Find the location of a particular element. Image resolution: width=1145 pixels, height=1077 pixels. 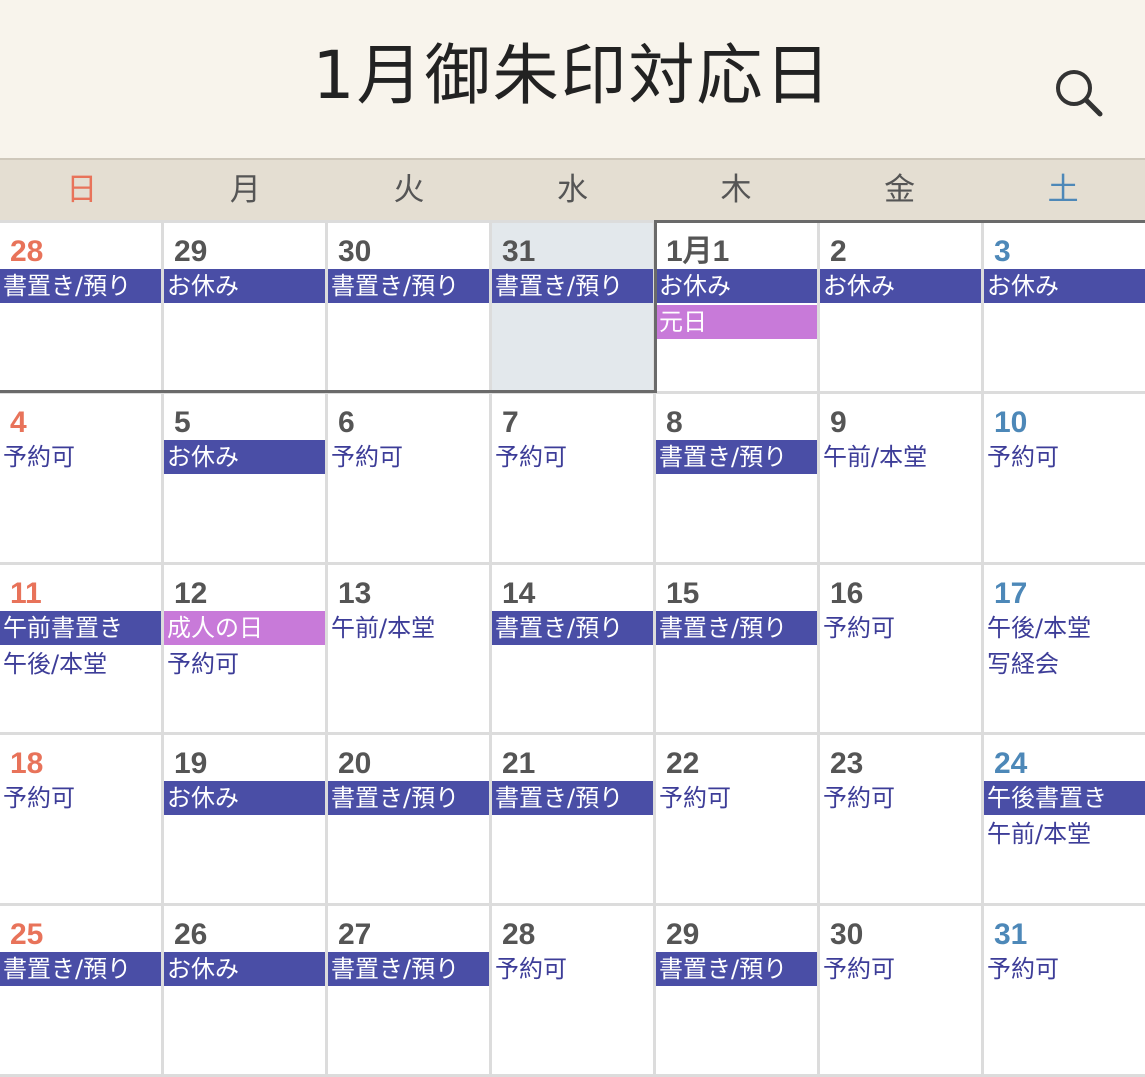

day-cell: 11 午前書置き 午後/本堂 is located at coordinates (80, 648).